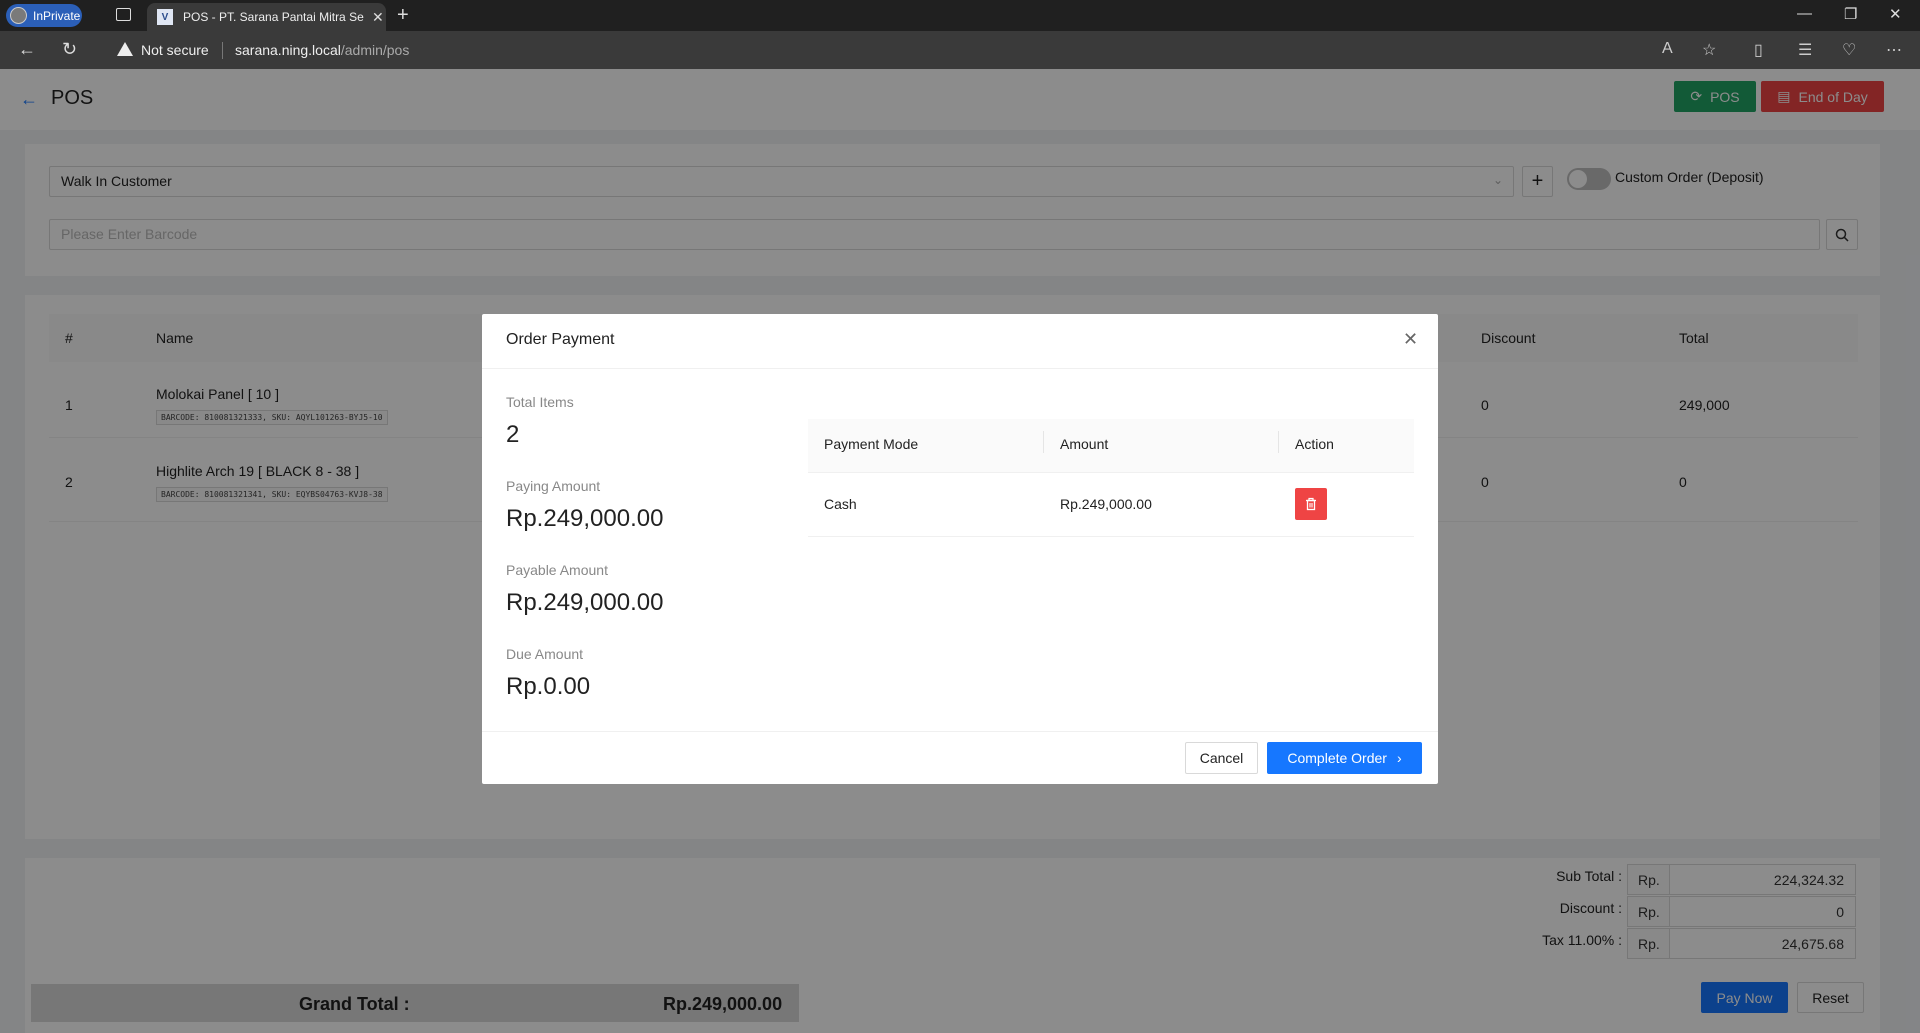 The image size is (1920, 1033). What do you see at coordinates (1106, 504) in the screenshot?
I see `payment-amount-cell: Rp.249,000.00` at bounding box center [1106, 504].